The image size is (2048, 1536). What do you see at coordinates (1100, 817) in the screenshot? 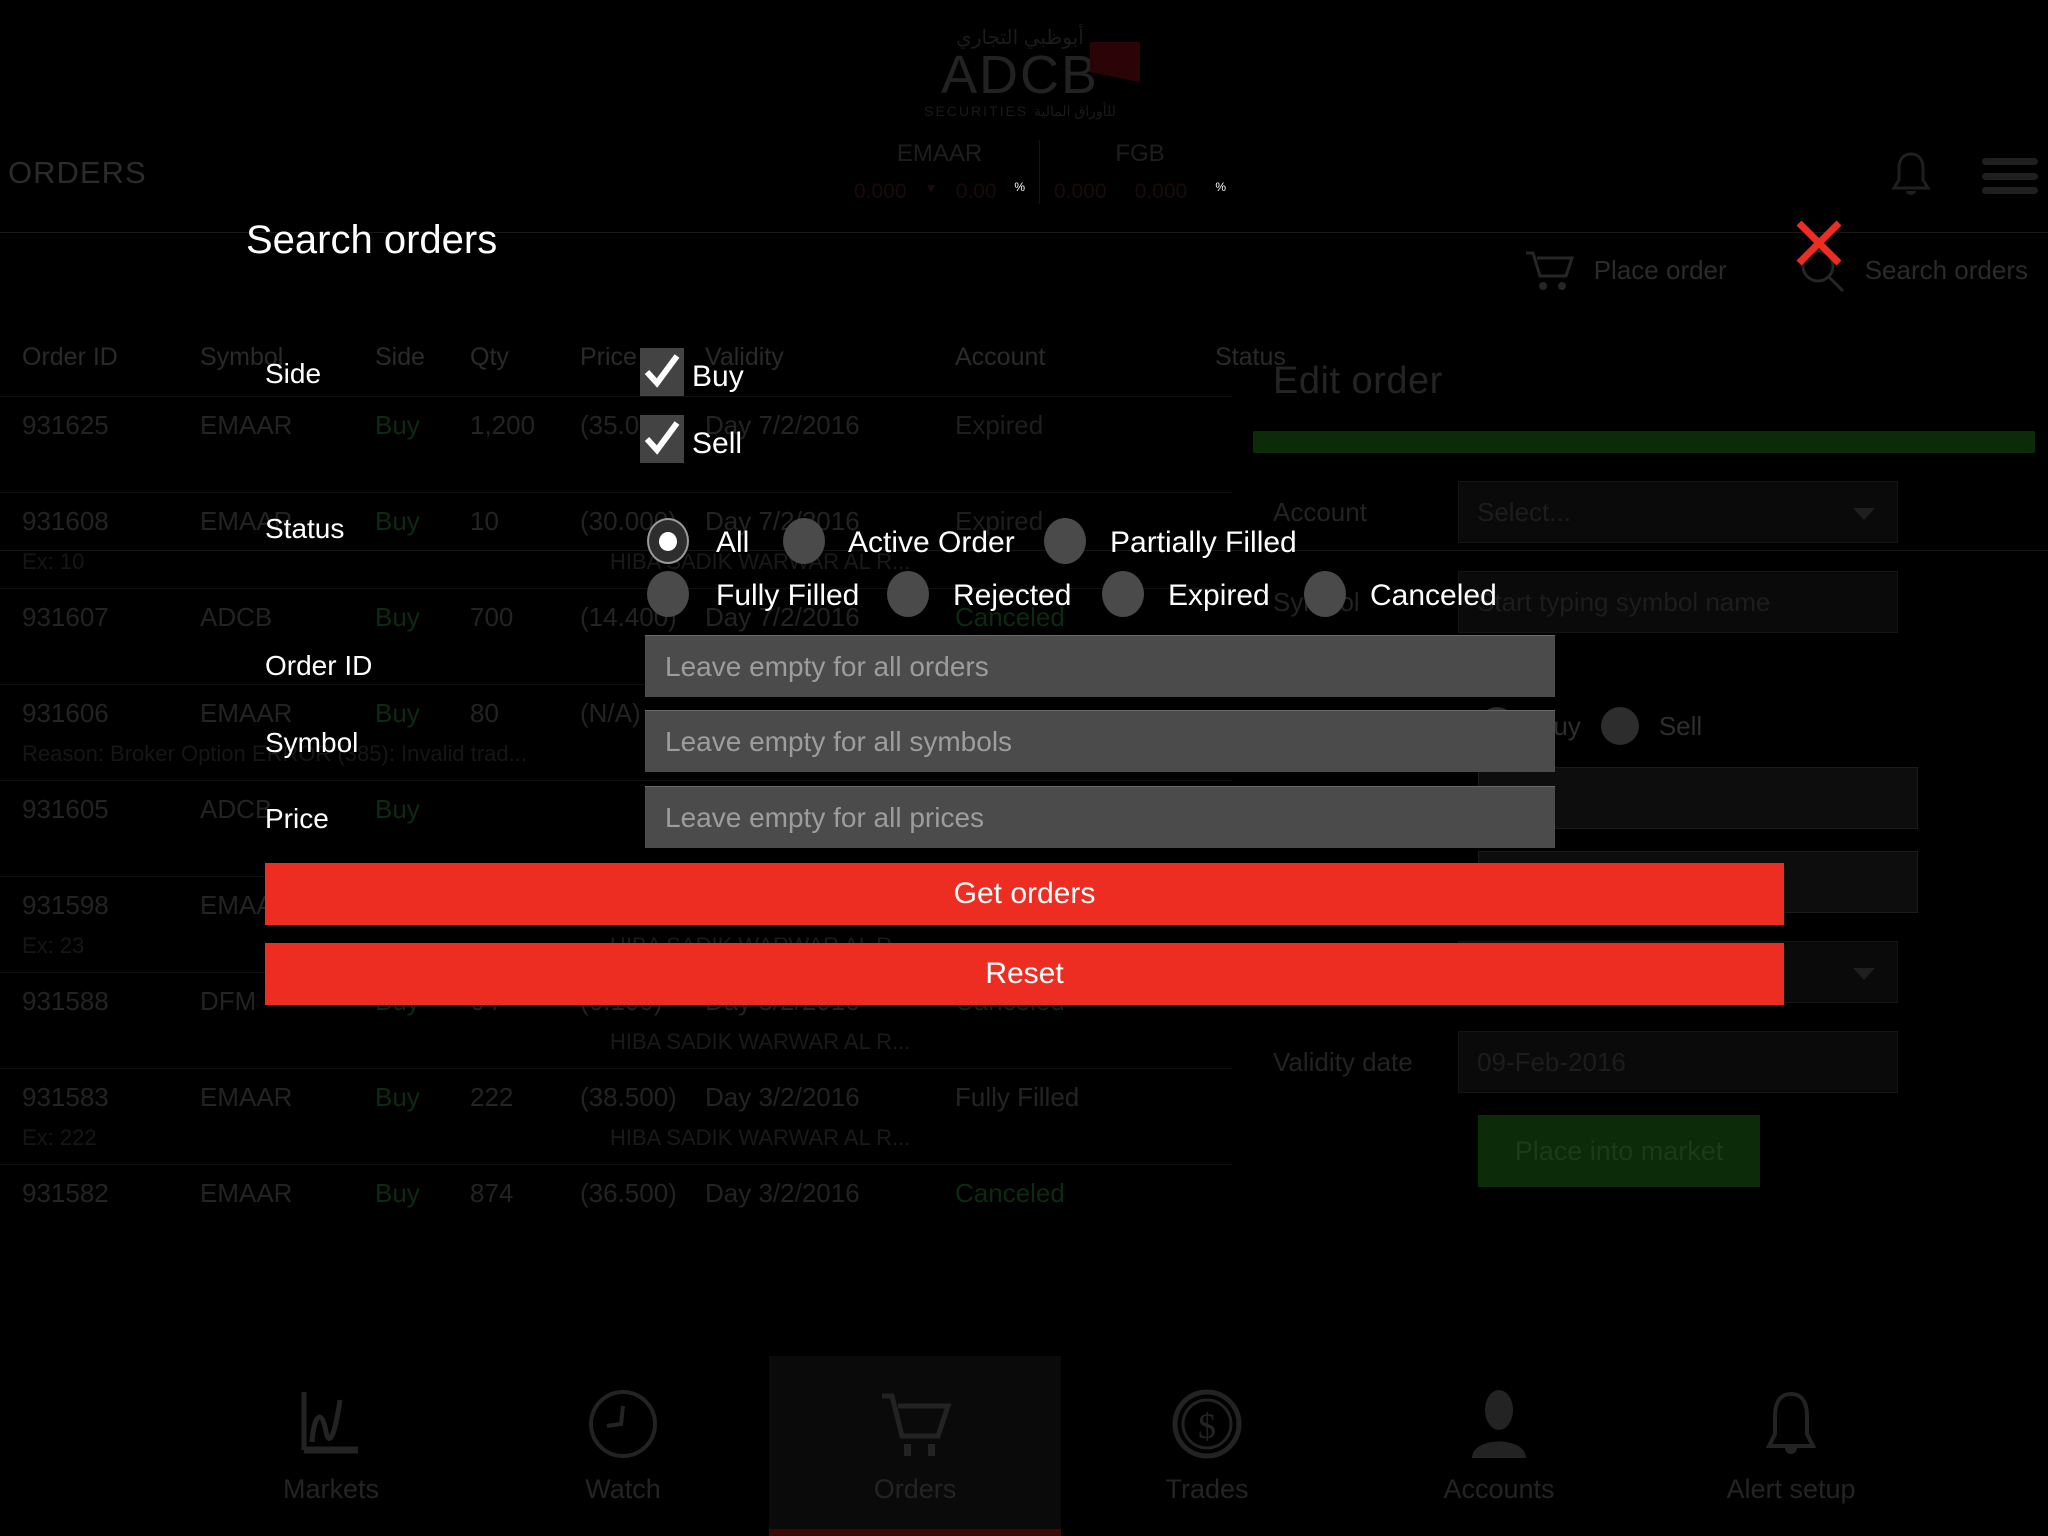
I see `price-input: Leave empty for all prices` at bounding box center [1100, 817].